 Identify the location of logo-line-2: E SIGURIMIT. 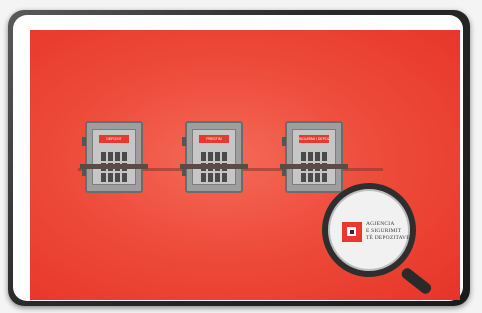
(384, 231).